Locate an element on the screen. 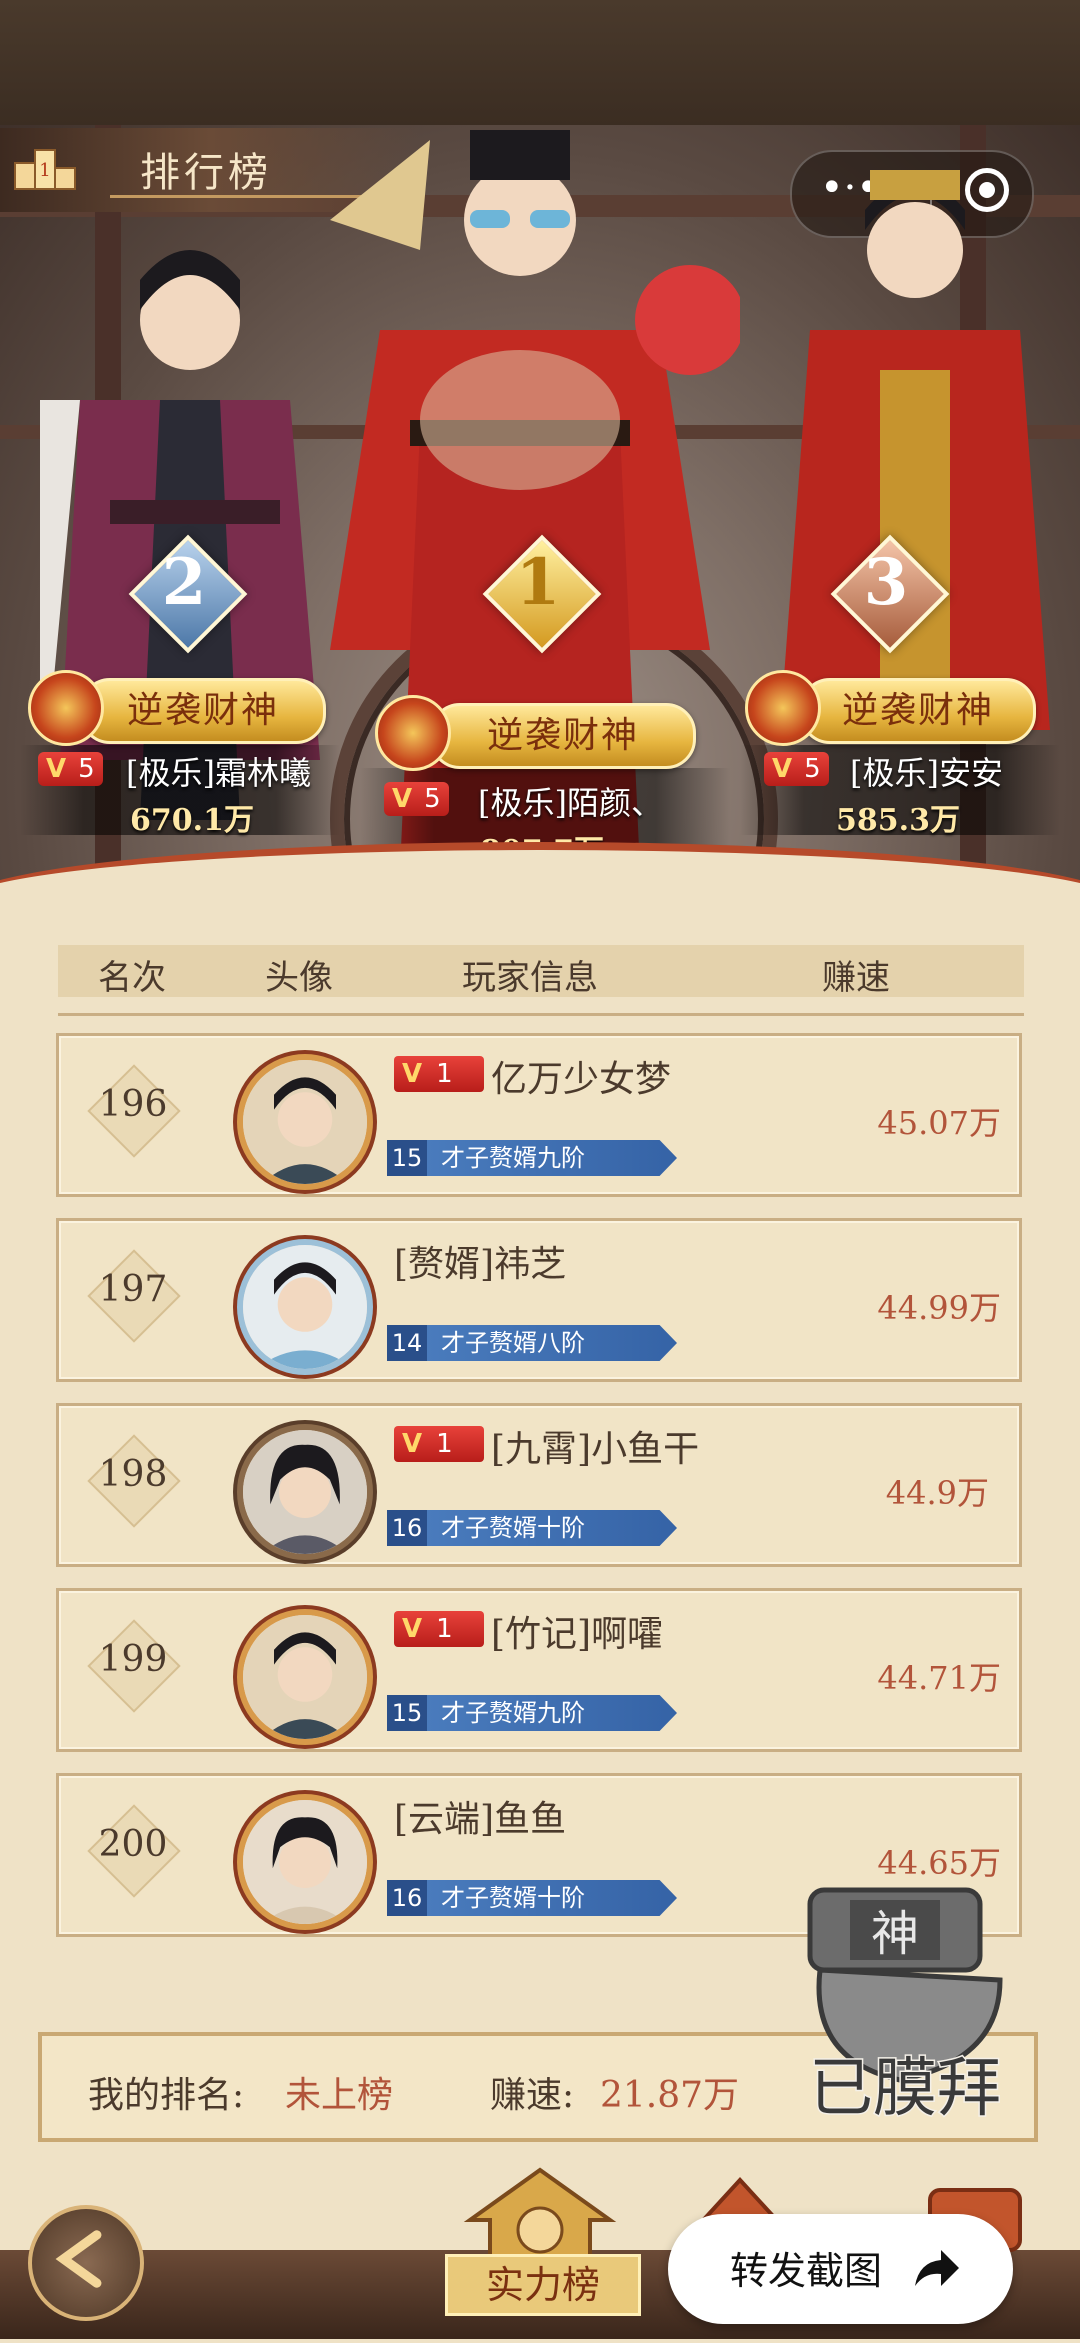 Image resolution: width=1080 pixels, height=2343 pixels. rank3-number: 3 is located at coordinates (886, 582).